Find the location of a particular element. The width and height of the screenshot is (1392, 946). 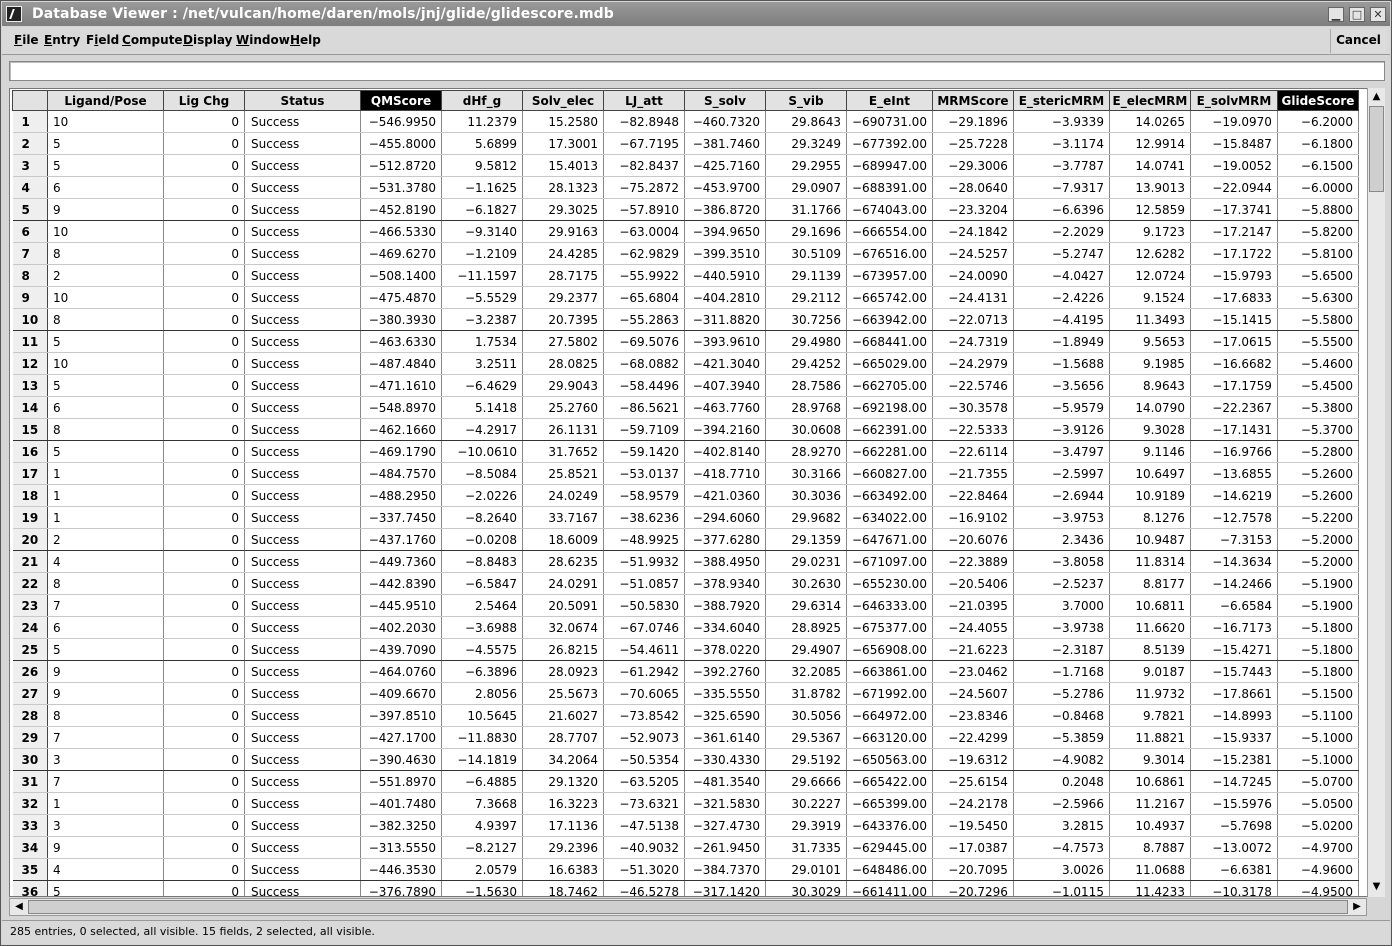

table-cell: 10.6811 is located at coordinates (1150, 605).